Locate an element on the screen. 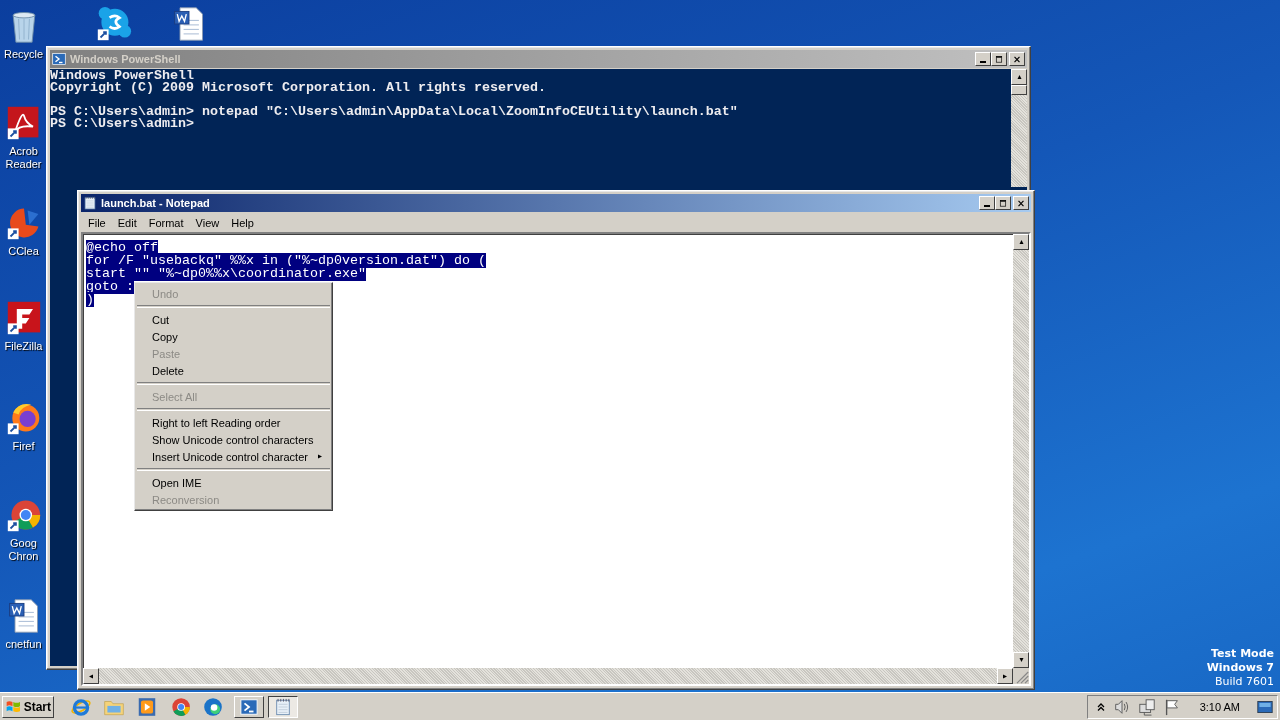  icon-label: Recycle is located at coordinates (23, 54).